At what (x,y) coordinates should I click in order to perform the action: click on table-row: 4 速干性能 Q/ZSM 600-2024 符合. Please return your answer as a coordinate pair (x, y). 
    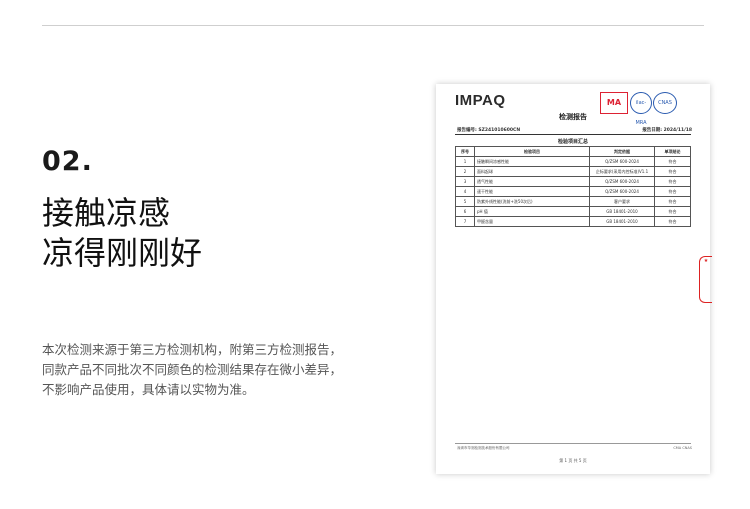
    Looking at the image, I should click on (573, 191).